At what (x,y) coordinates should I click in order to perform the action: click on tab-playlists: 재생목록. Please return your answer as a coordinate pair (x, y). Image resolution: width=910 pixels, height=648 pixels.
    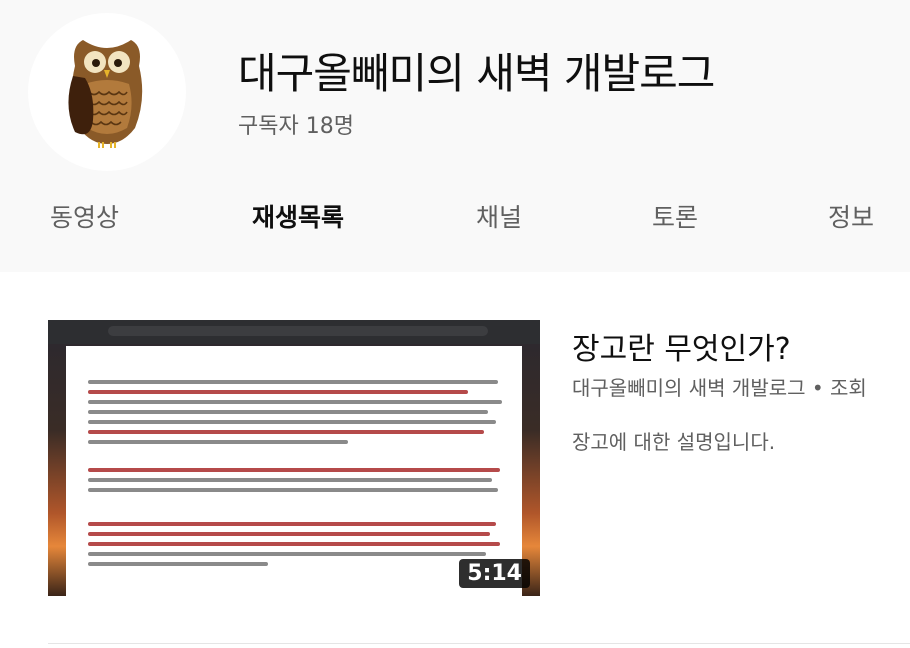
    Looking at the image, I should click on (298, 216).